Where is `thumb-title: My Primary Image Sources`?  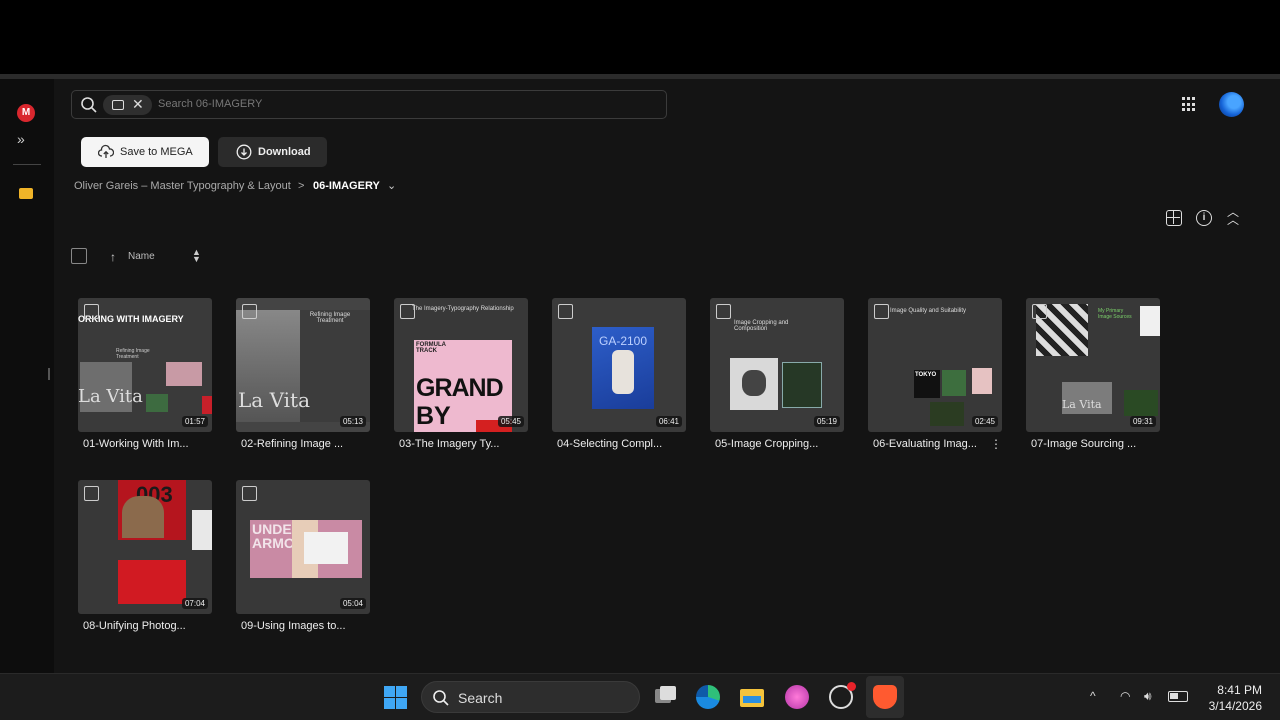 thumb-title: My Primary Image Sources is located at coordinates (1115, 314).